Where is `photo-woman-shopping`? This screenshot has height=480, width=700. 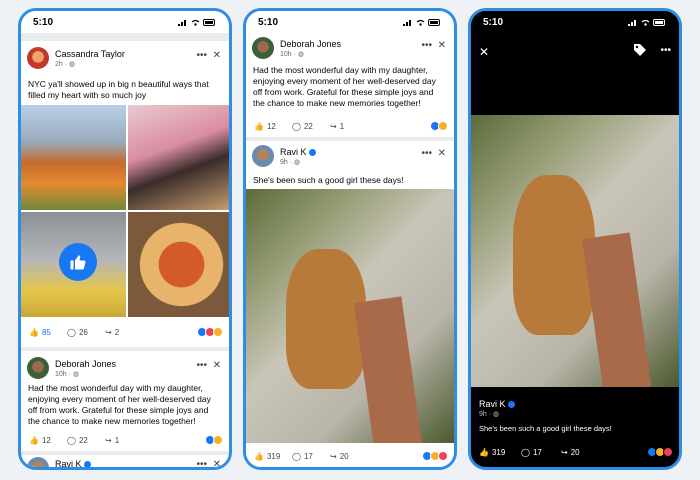
photo-woman-shopping is located at coordinates (178, 157).